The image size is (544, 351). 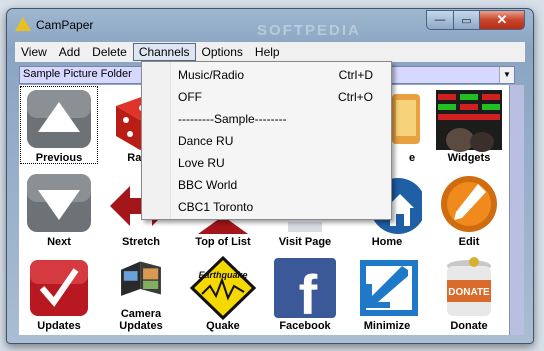 I want to click on tile-next: Next, so click(x=59, y=209).